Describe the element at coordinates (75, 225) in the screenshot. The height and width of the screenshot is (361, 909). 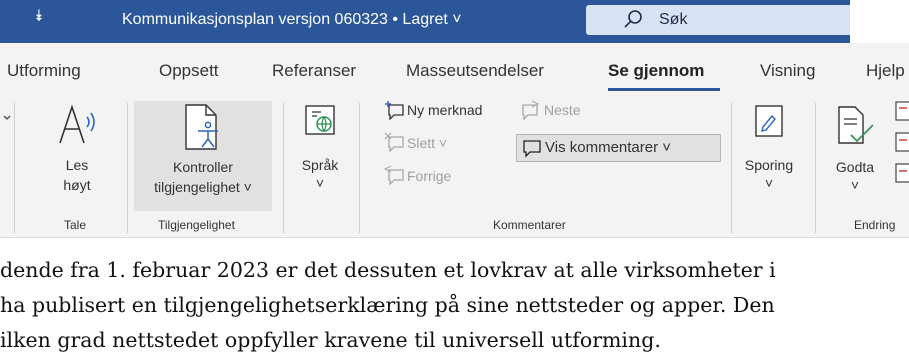
I see `group-label-tale: Tale` at that location.